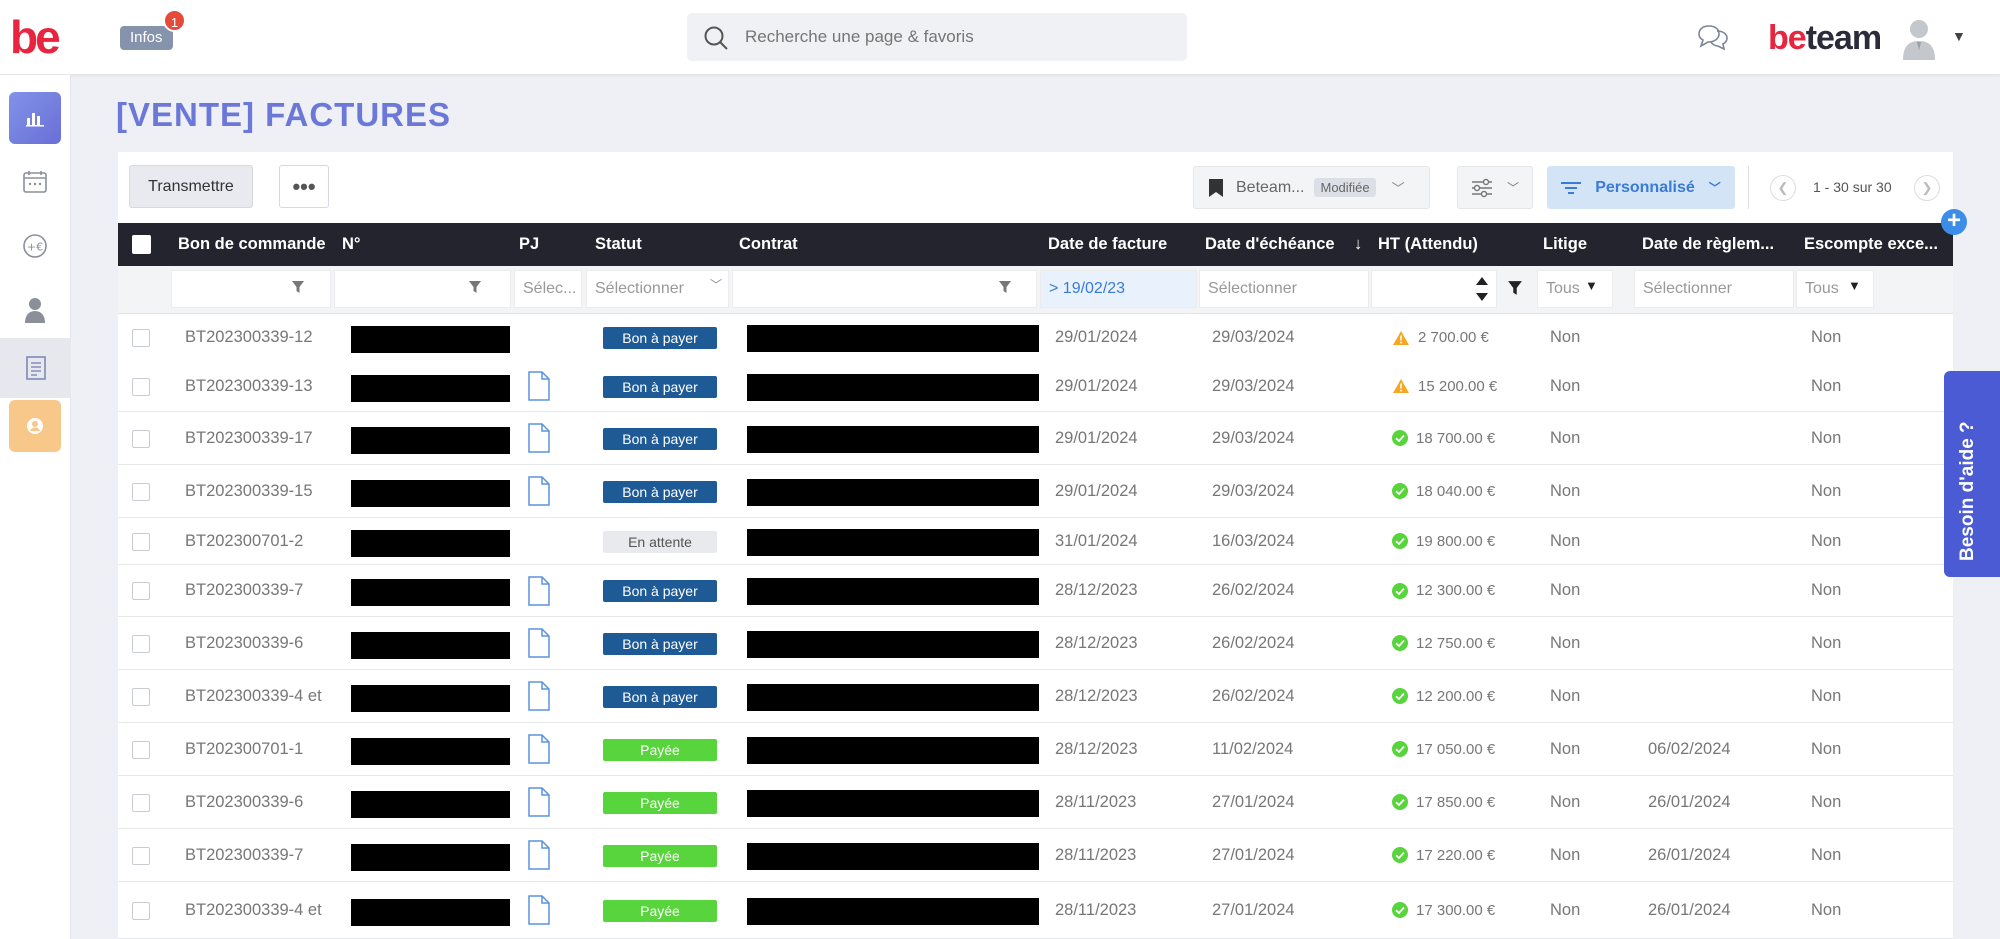  Describe the element at coordinates (884, 289) in the screenshot. I see `filter-contrat` at that location.